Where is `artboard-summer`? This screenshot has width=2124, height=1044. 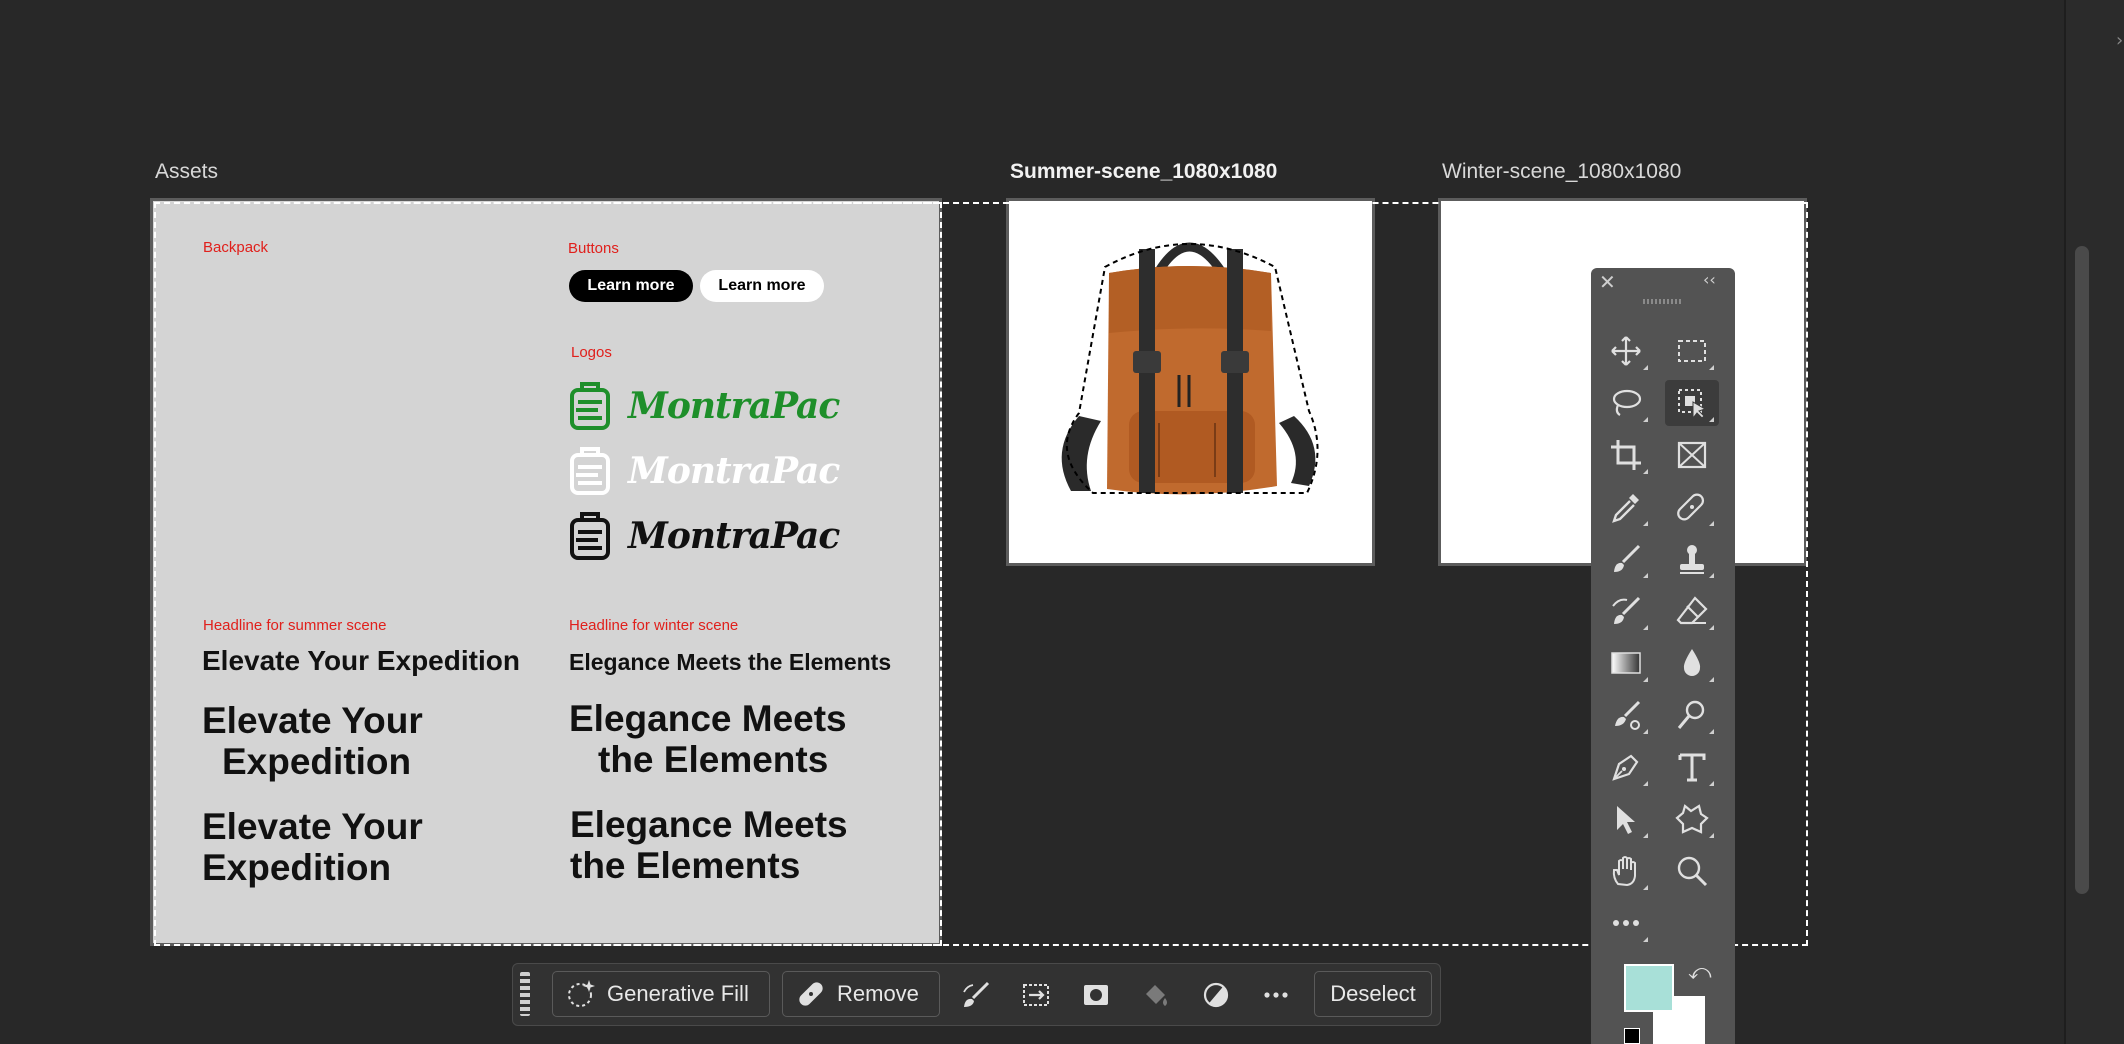
artboard-summer is located at coordinates (1190, 382).